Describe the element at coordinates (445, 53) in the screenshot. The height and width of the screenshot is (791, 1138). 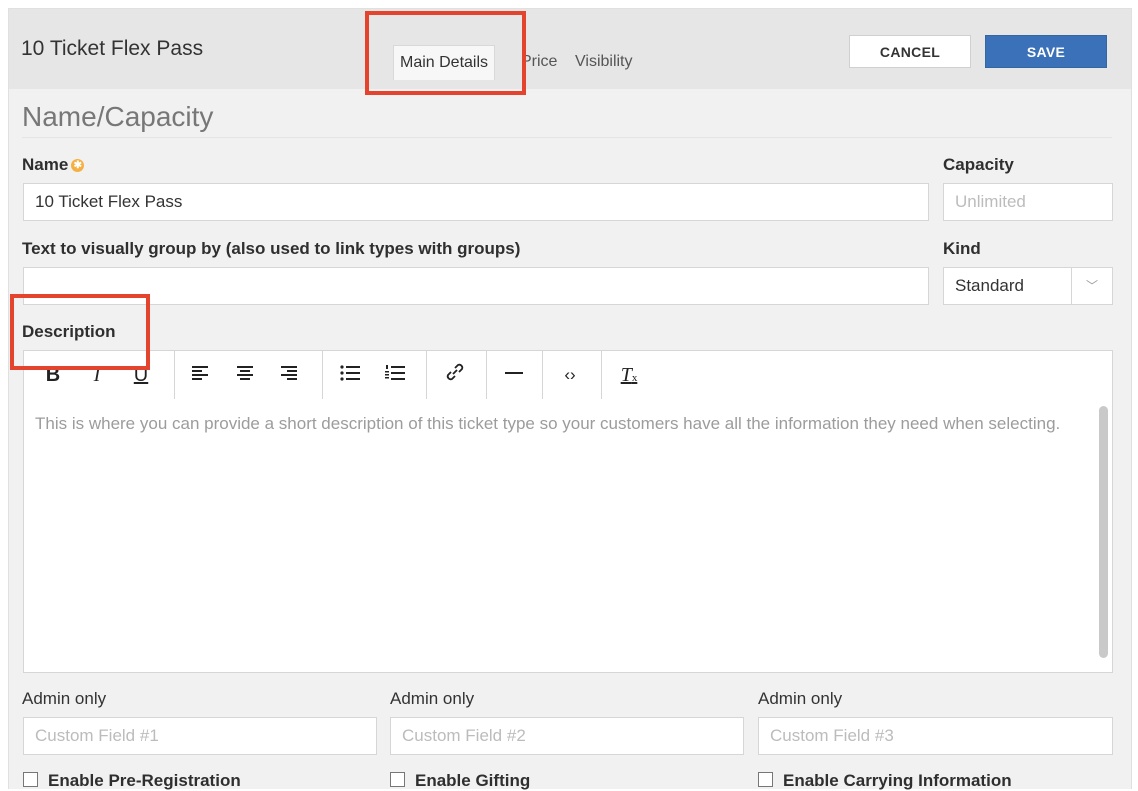
I see `highlight-box-tabs` at that location.